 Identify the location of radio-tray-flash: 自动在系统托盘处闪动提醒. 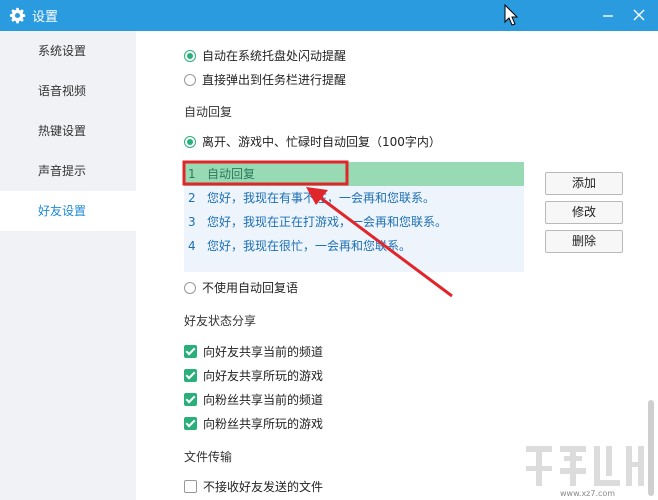
(265, 56).